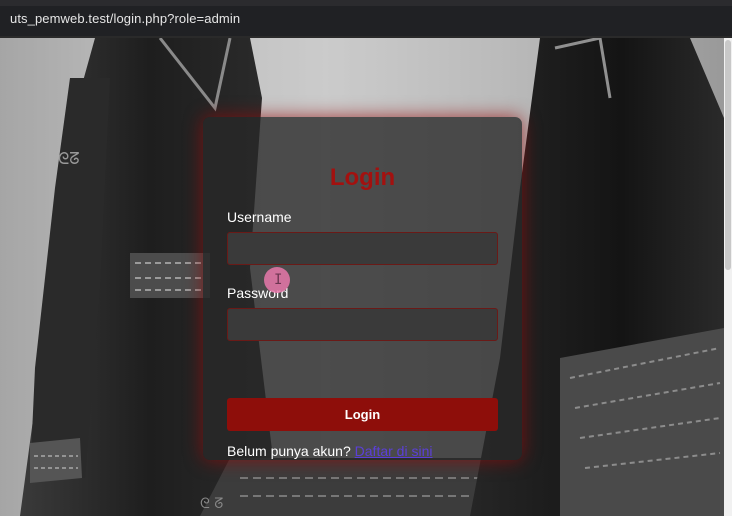 Image resolution: width=732 pixels, height=516 pixels. What do you see at coordinates (366, 19) in the screenshot?
I see `browser-toolbar: uts_pemweb.test/login.php?role=admin` at bounding box center [366, 19].